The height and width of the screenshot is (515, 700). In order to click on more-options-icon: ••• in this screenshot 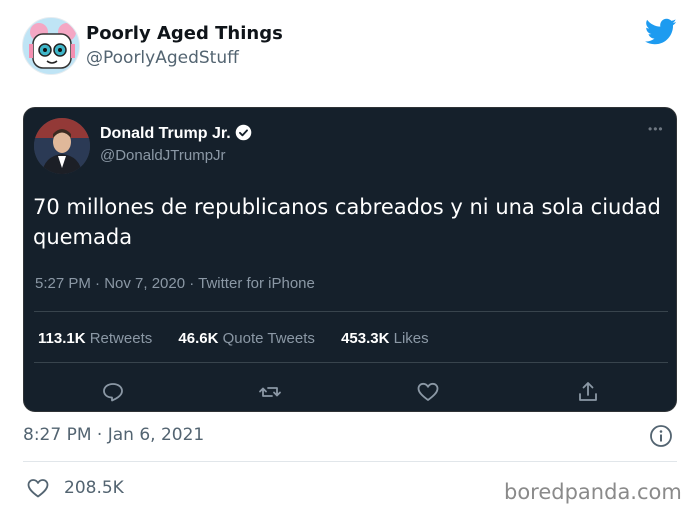, I will do `click(656, 129)`.